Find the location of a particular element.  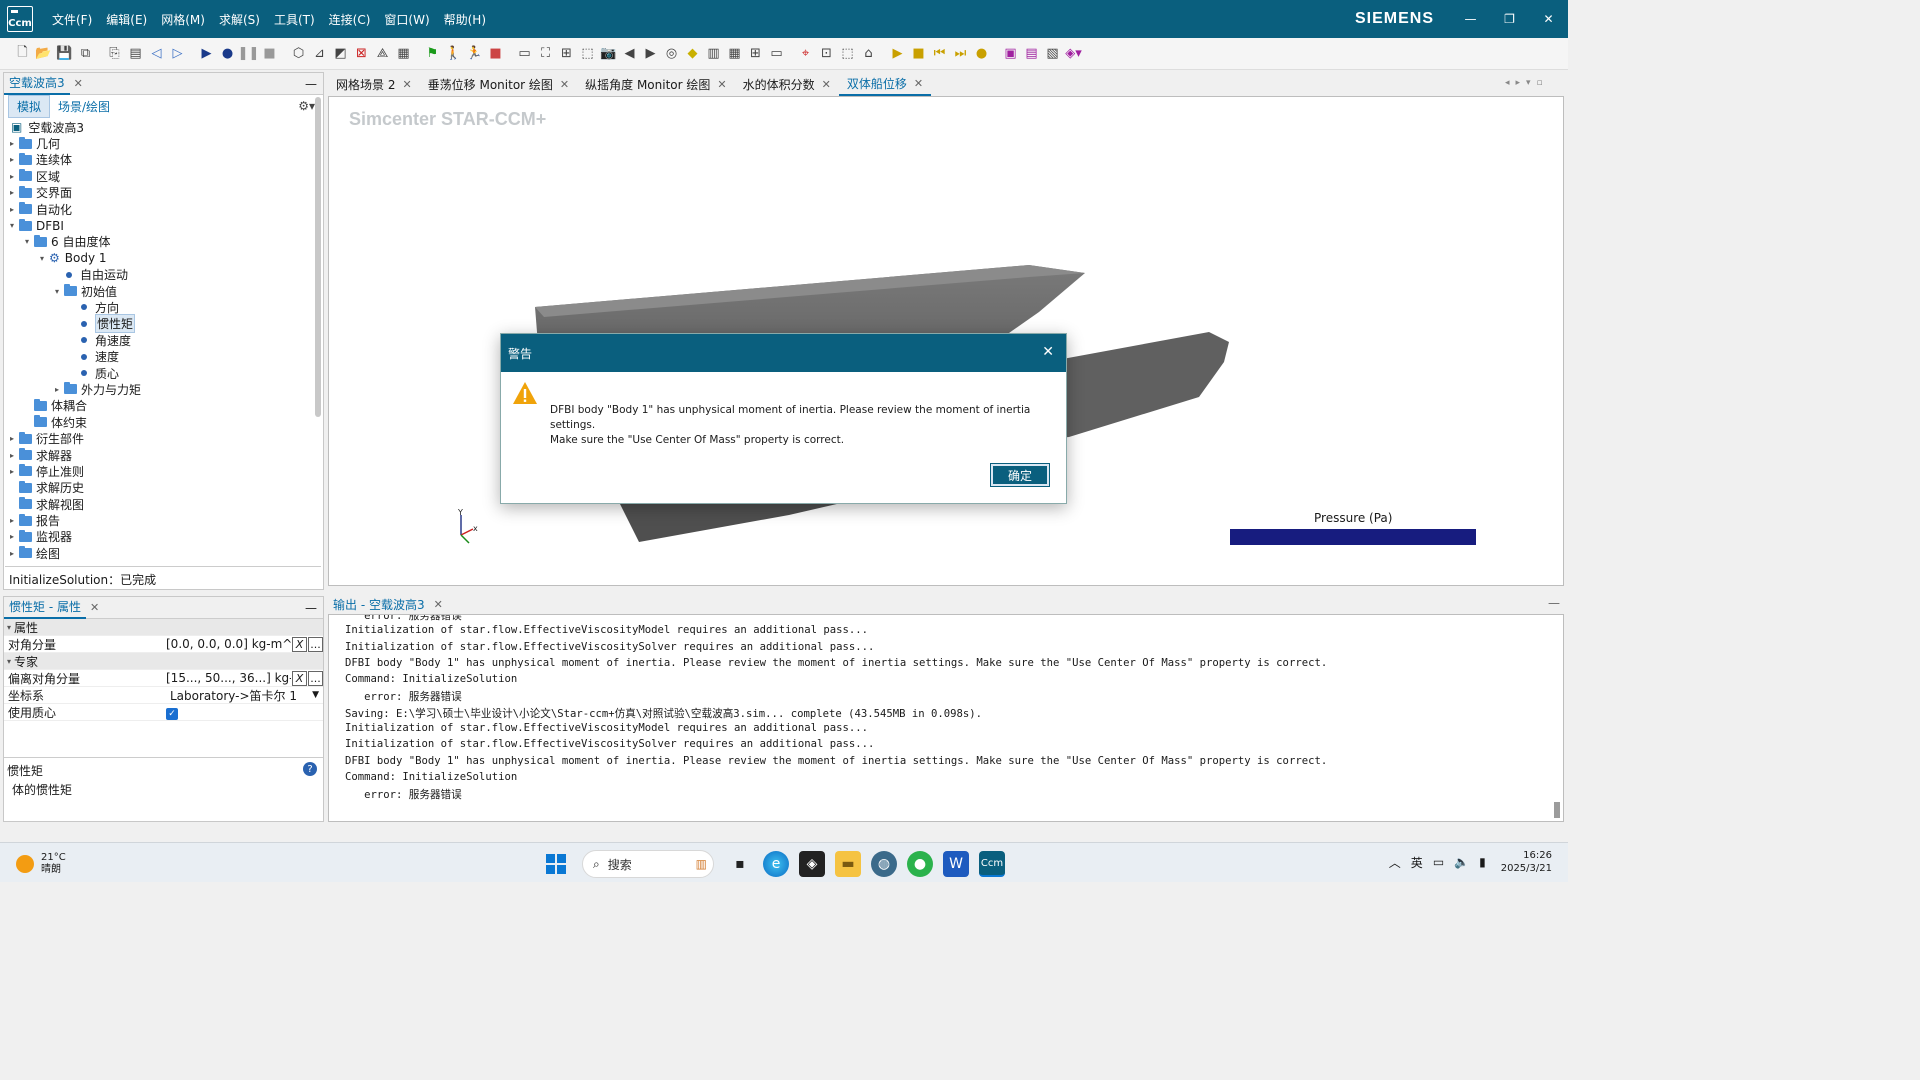

grid-view-icon: ⊞ is located at coordinates (755, 53).